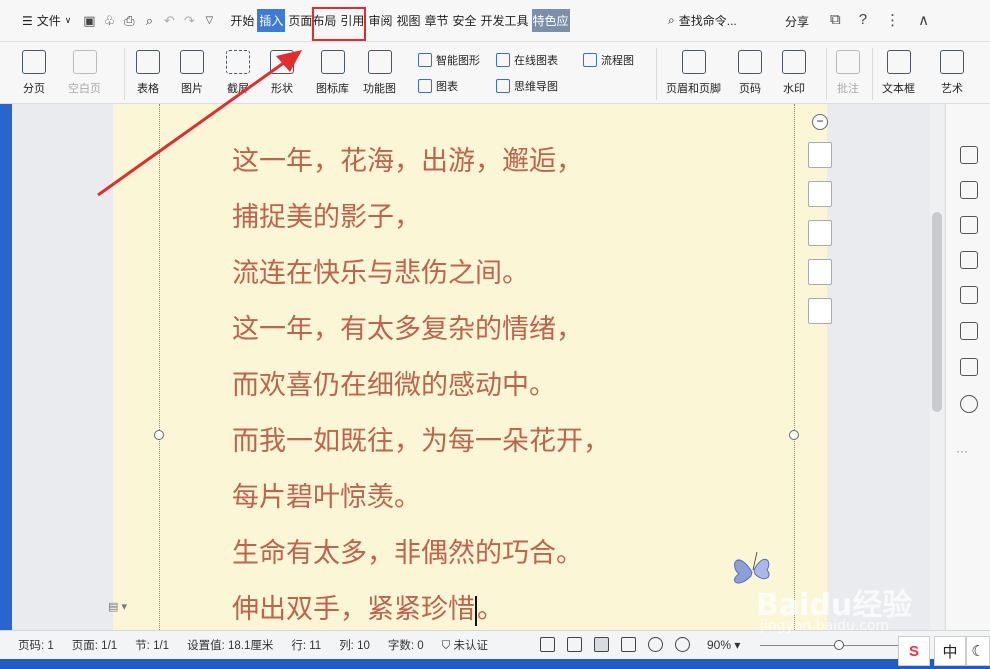 Image resolution: width=990 pixels, height=669 pixels. Describe the element at coordinates (615, 644) in the screenshot. I see `view-mode-icons` at that location.